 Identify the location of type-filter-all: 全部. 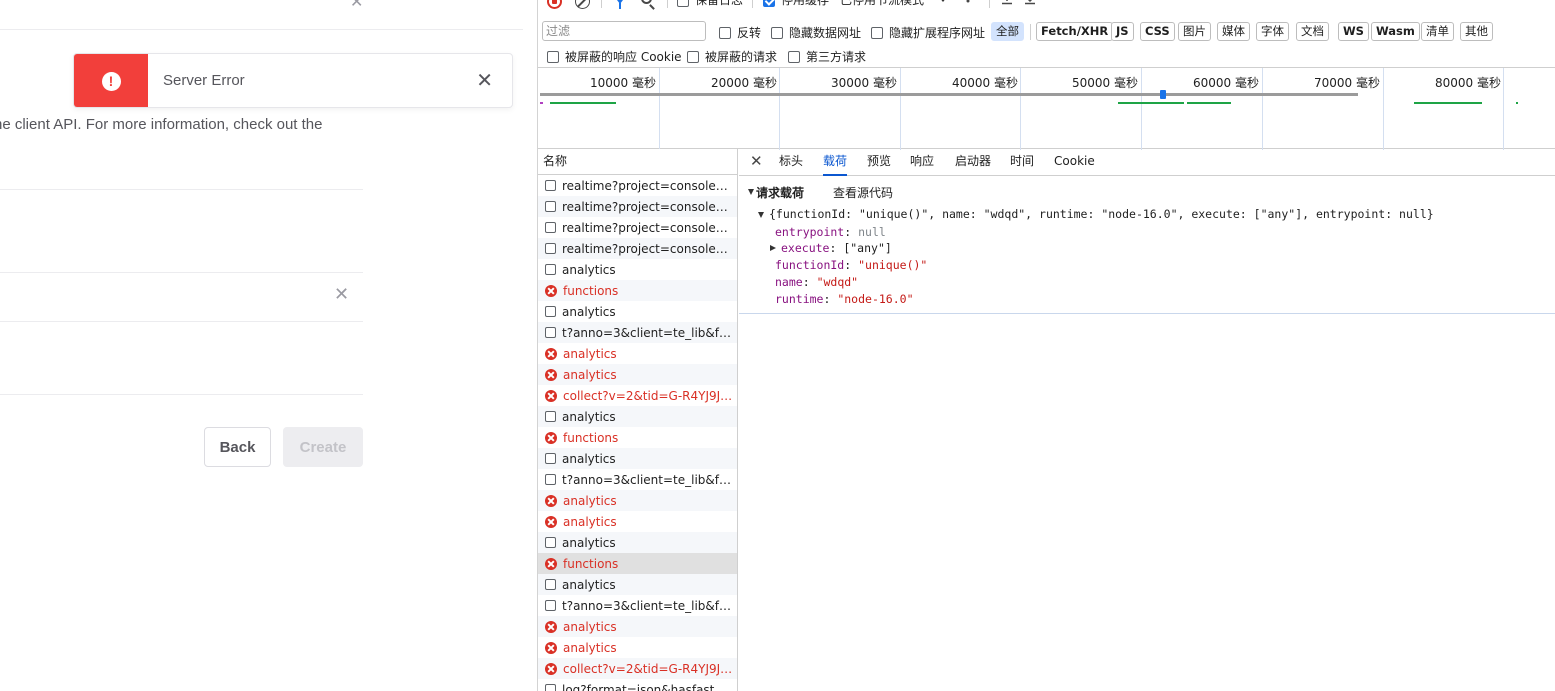
(1007, 31).